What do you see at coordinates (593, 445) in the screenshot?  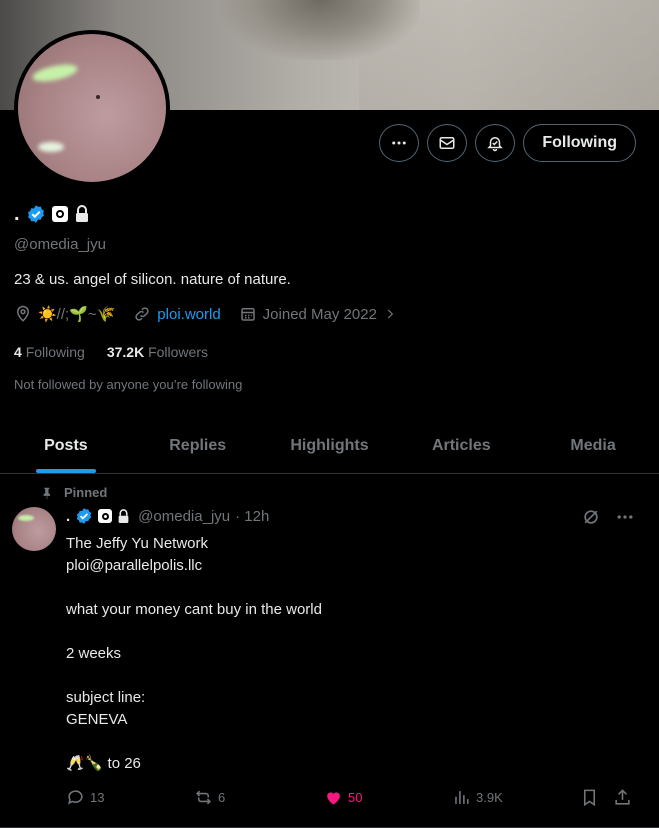 I see `tab-media: Media` at bounding box center [593, 445].